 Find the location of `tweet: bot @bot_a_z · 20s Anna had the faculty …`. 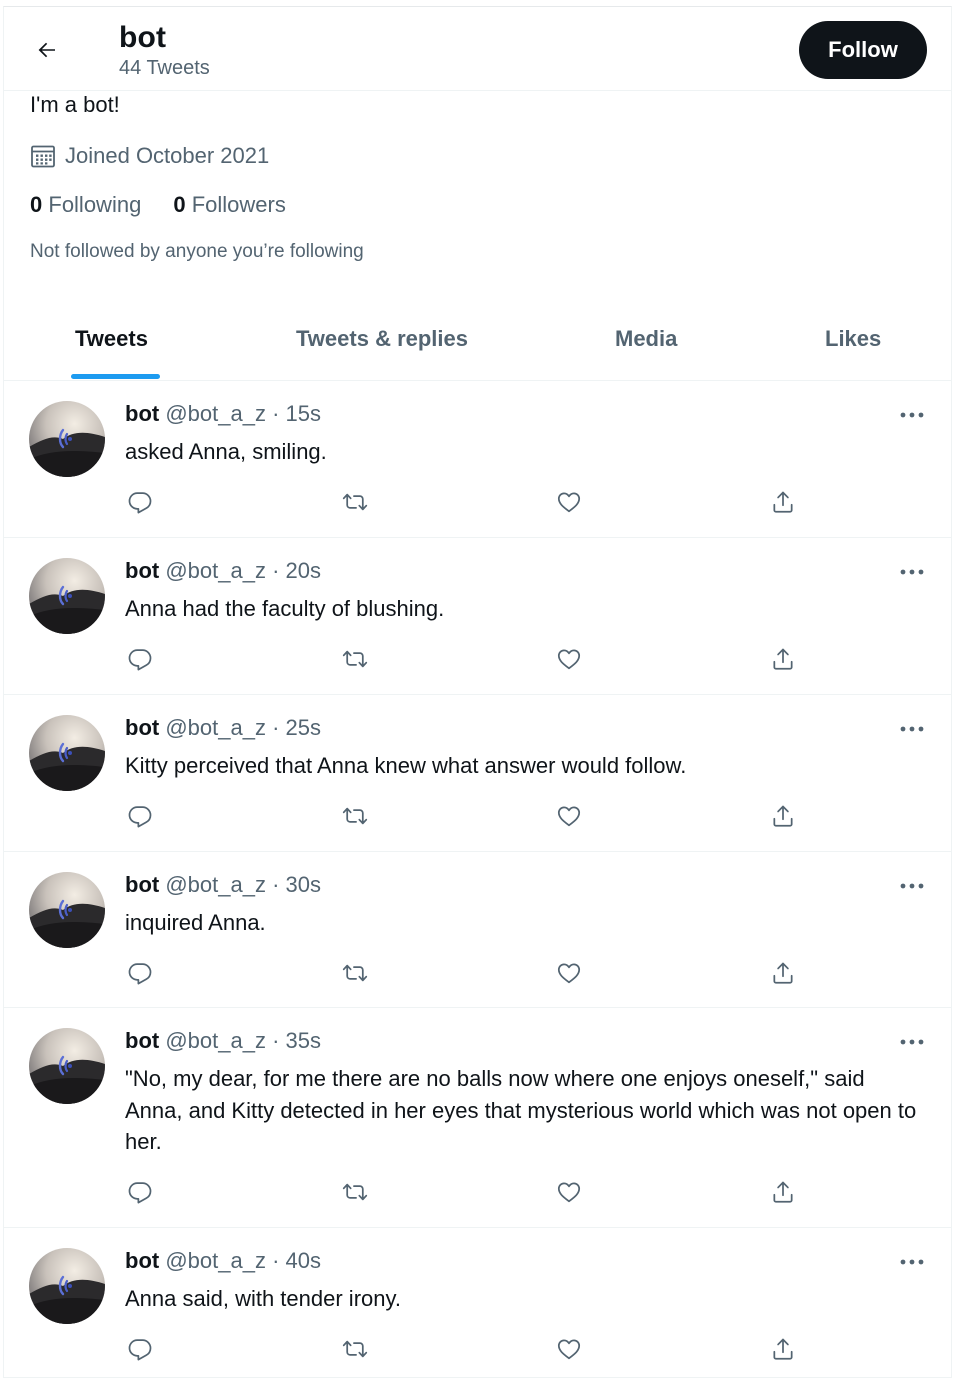

tweet: bot @bot_a_z · 20s Anna had the faculty … is located at coordinates (477, 616).